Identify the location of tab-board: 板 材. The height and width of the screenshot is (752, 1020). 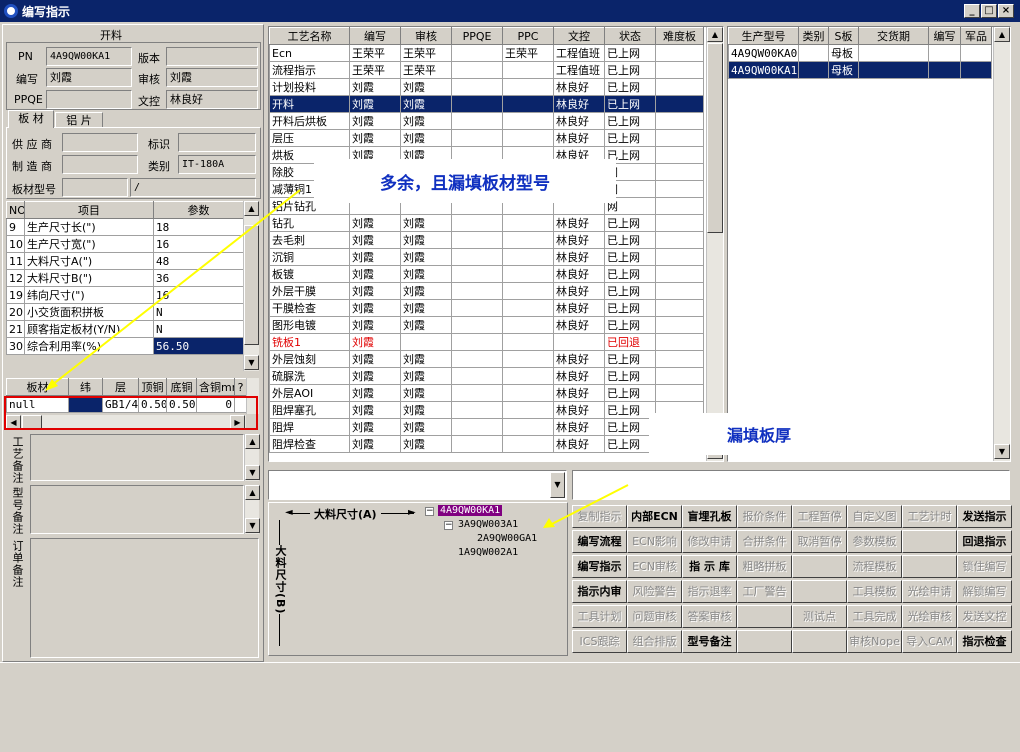
(31, 119).